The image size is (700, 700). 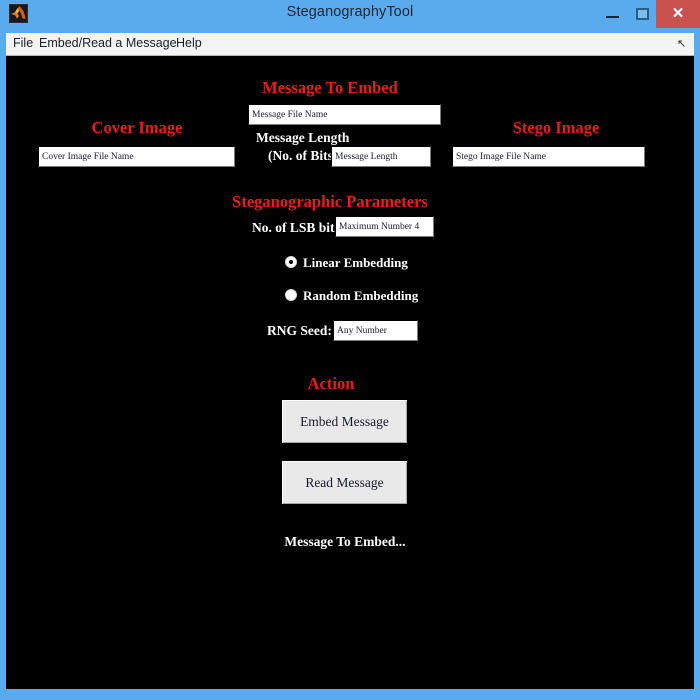 What do you see at coordinates (344, 114) in the screenshot?
I see `message-file-name-input: Message File Name` at bounding box center [344, 114].